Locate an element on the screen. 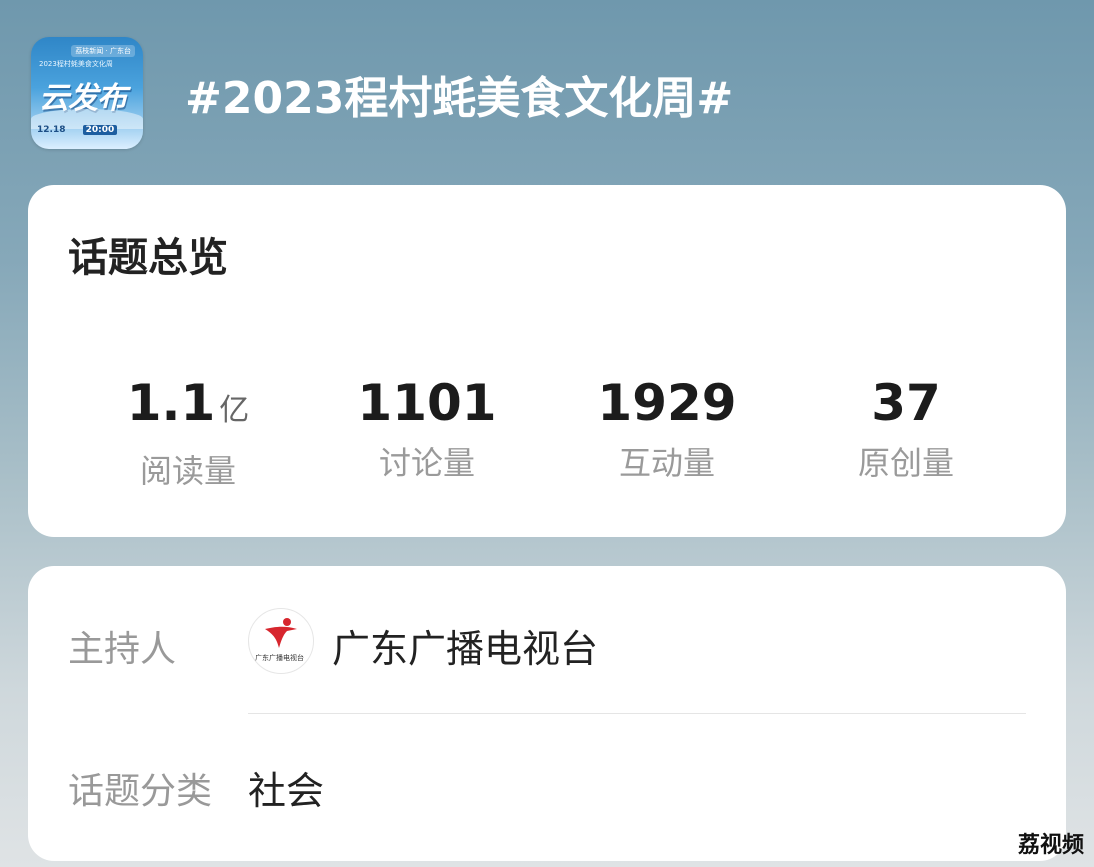 The height and width of the screenshot is (867, 1094). stat-label: 原创量 is located at coordinates (905, 463).